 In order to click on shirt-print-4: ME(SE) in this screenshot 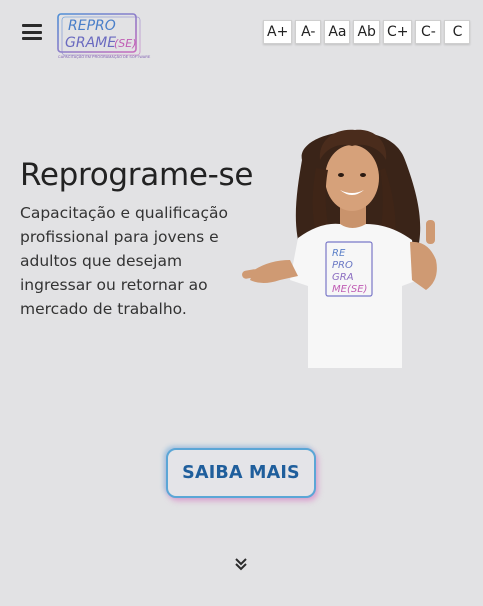, I will do `click(349, 289)`.